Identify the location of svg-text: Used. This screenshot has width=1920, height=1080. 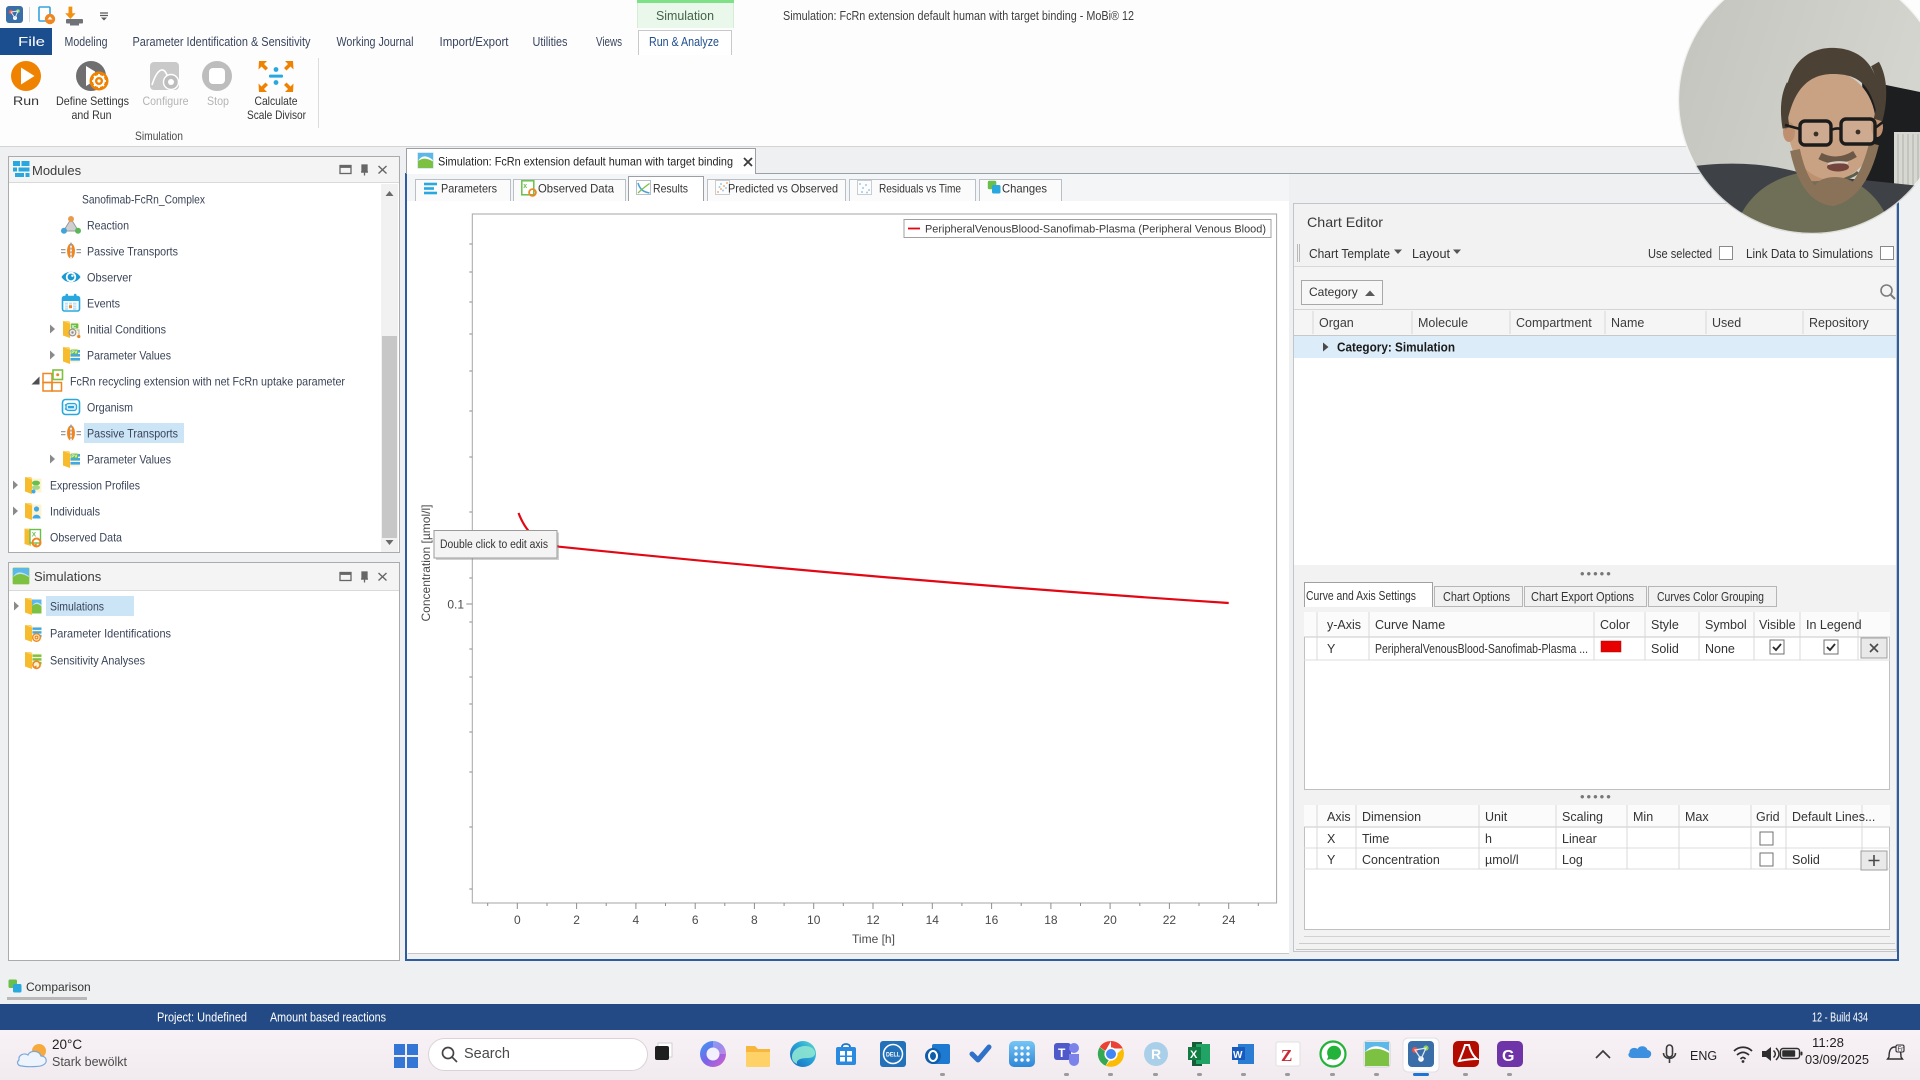
(1726, 323).